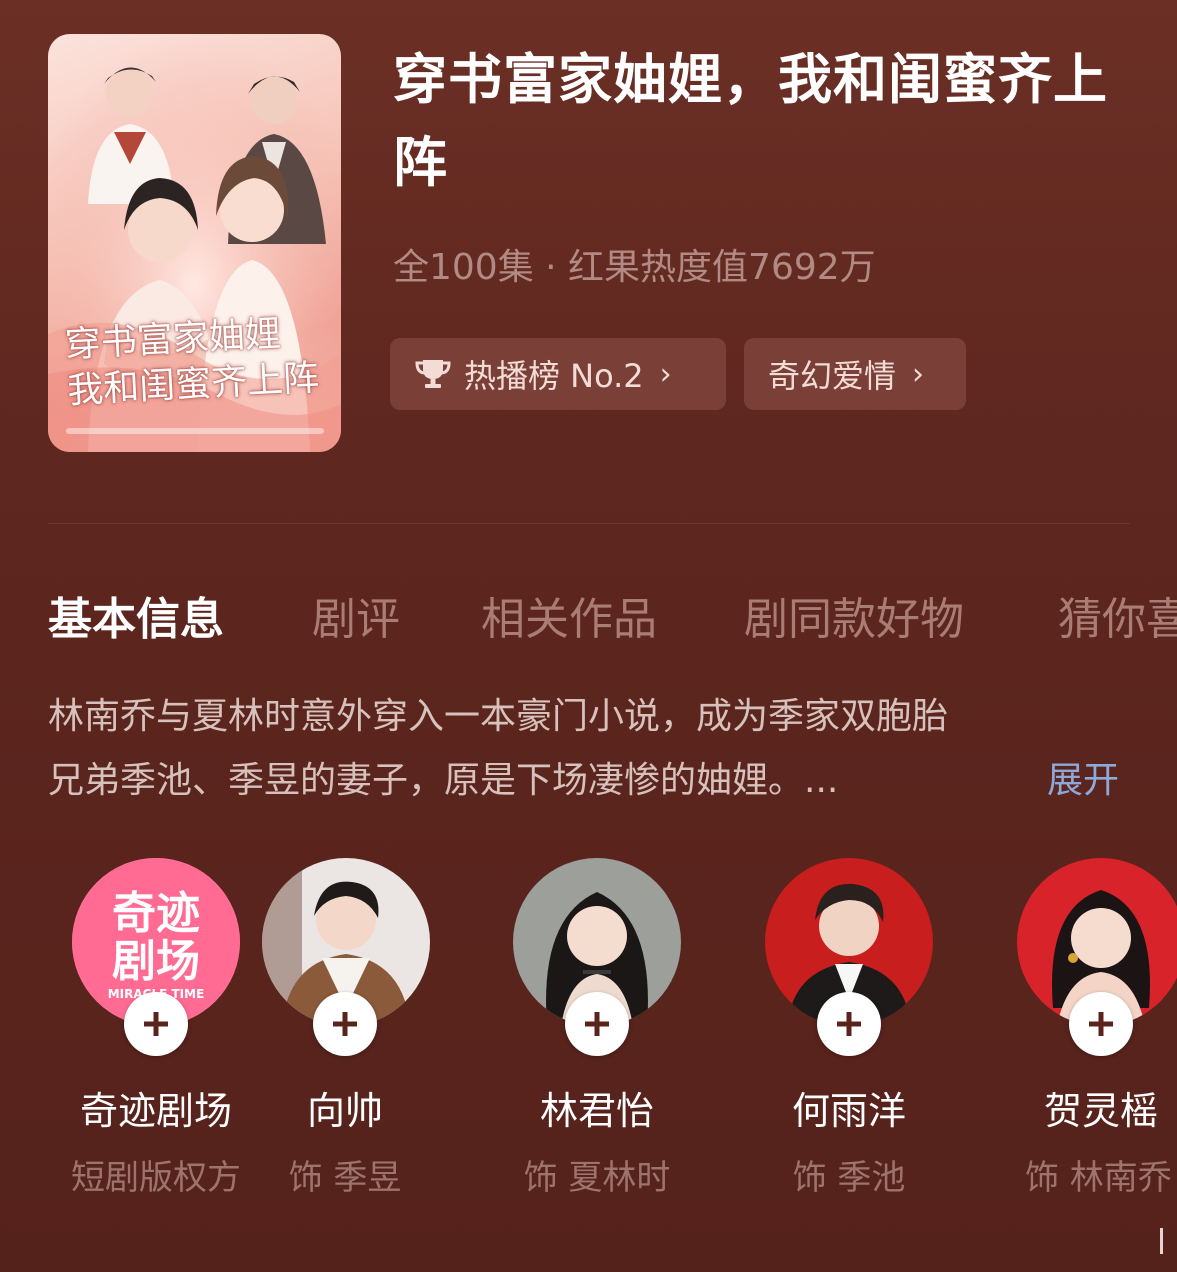 Image resolution: width=1177 pixels, height=1272 pixels. Describe the element at coordinates (433, 374) in the screenshot. I see `trophy-icon` at that location.